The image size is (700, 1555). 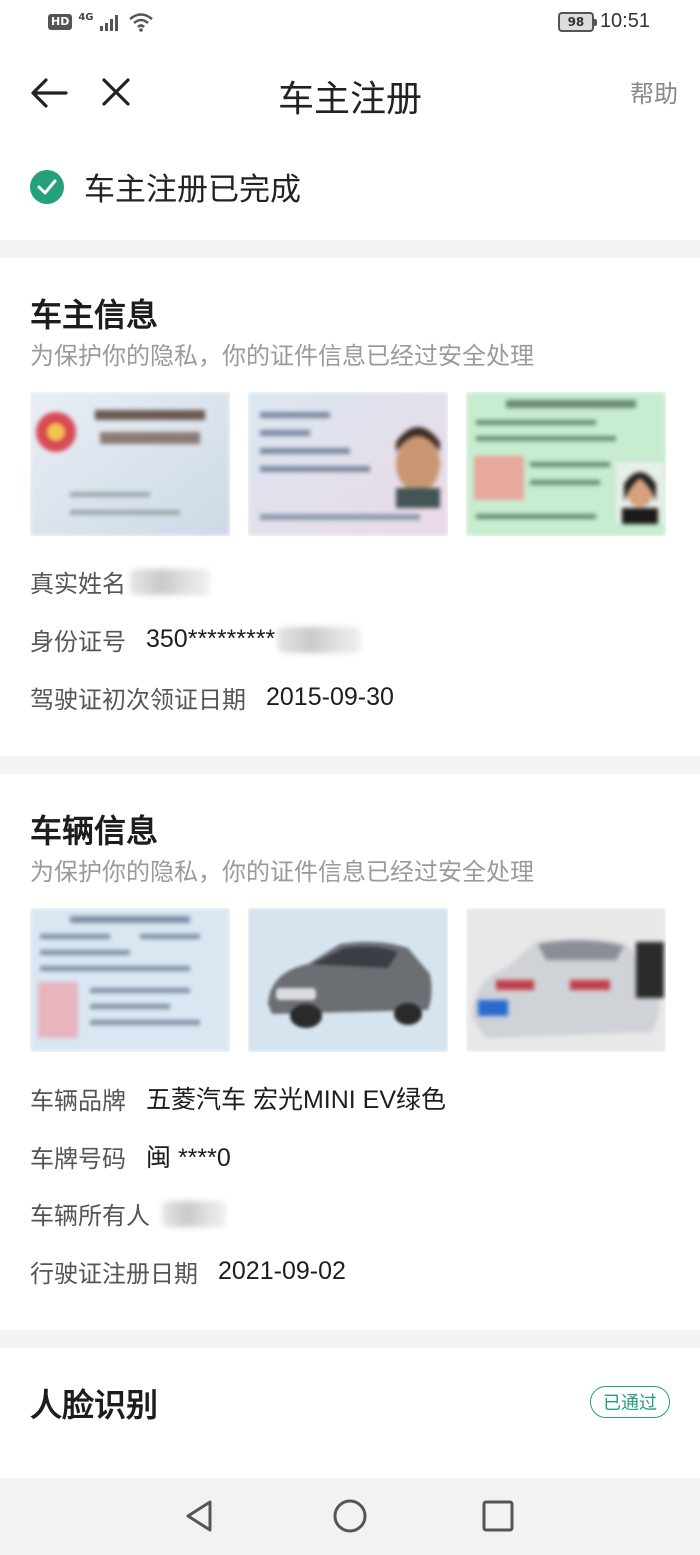 What do you see at coordinates (350, 188) in the screenshot?
I see `registration-complete-banner: 车主注册已完成` at bounding box center [350, 188].